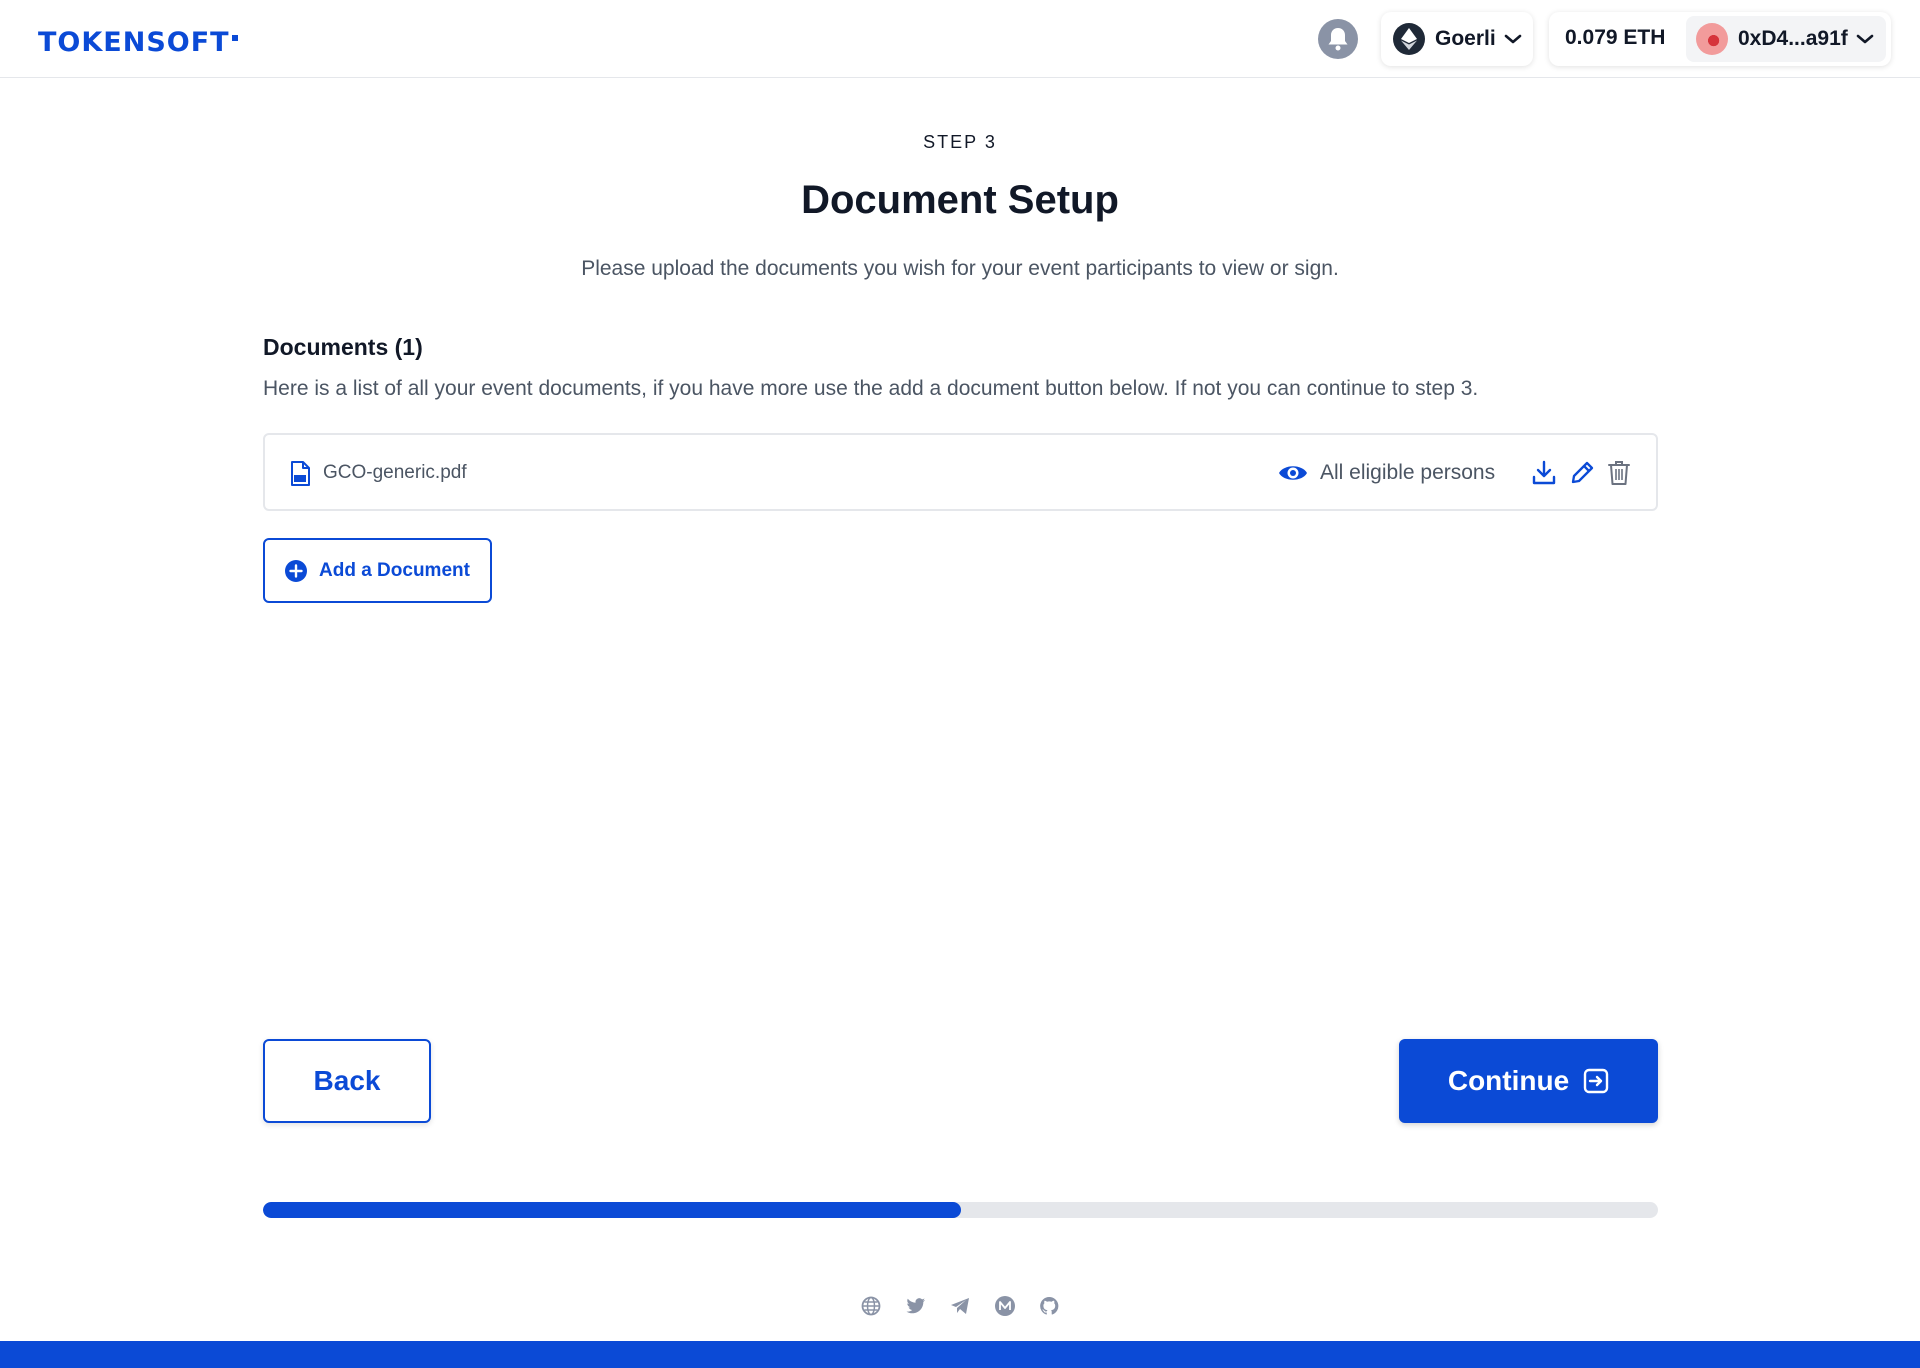 The height and width of the screenshot is (1368, 1920). I want to click on telegram-icon, so click(960, 1306).